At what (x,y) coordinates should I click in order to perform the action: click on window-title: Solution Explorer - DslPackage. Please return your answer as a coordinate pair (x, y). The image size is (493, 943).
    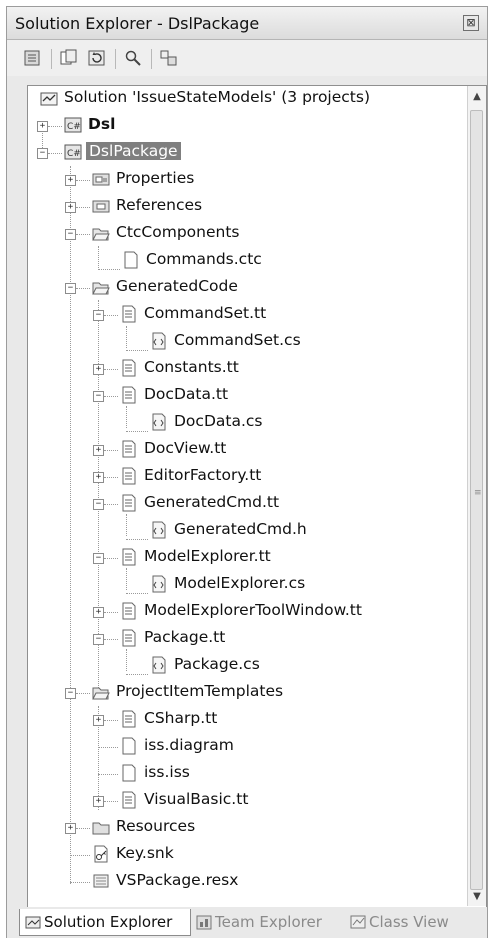
    Looking at the image, I should click on (137, 23).